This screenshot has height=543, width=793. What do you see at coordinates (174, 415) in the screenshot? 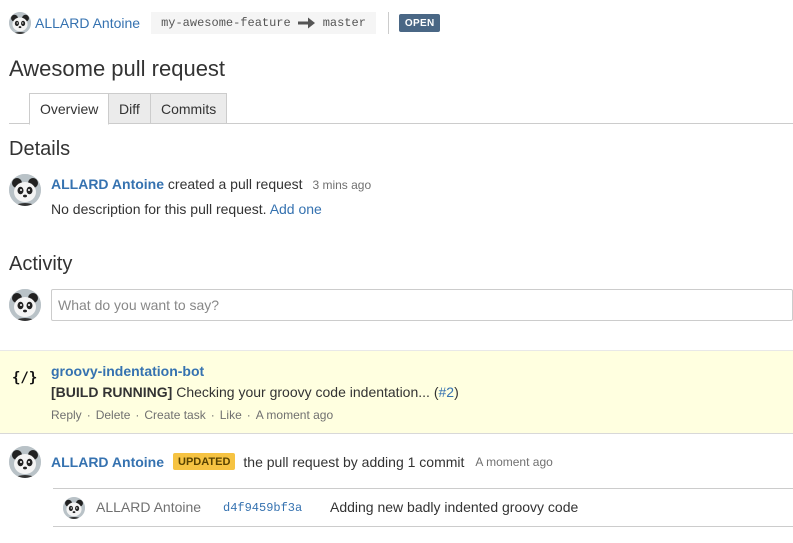
I see `create-task-button: Create task` at bounding box center [174, 415].